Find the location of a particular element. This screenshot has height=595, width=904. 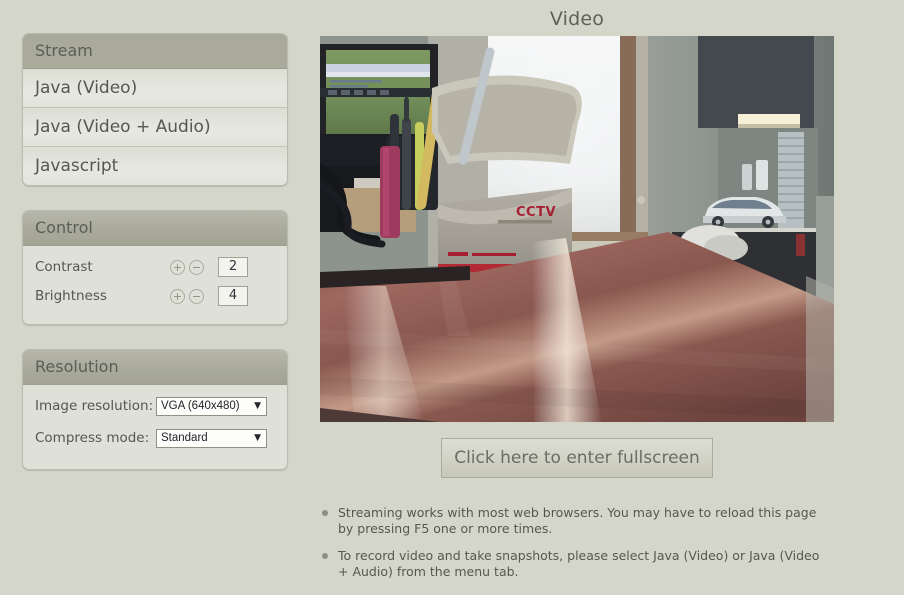

compress-mode-label: Compress mode: is located at coordinates (92, 438).